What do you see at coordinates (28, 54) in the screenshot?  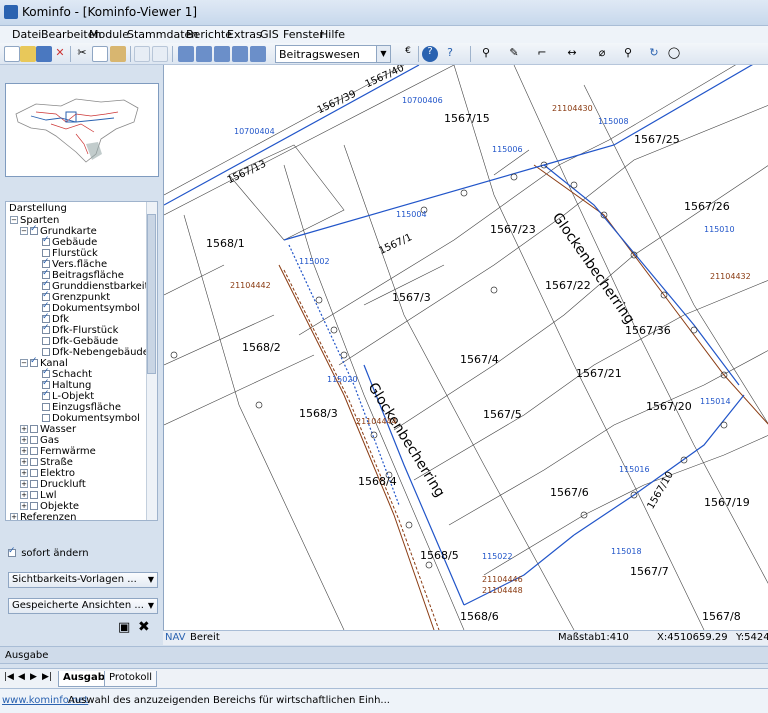 I see `open-icon` at bounding box center [28, 54].